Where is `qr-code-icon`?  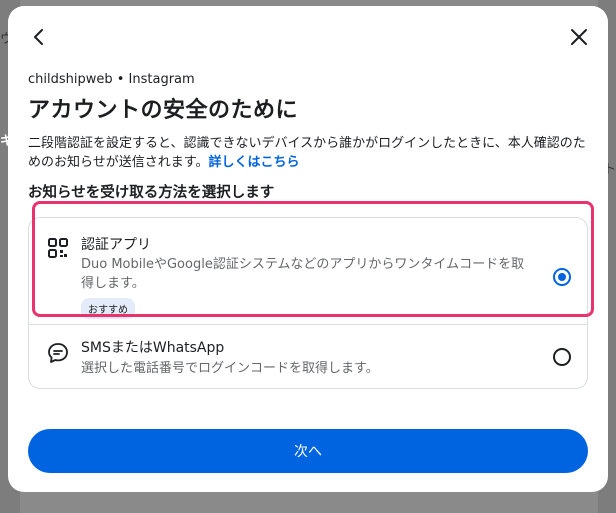
qr-code-icon is located at coordinates (58, 248).